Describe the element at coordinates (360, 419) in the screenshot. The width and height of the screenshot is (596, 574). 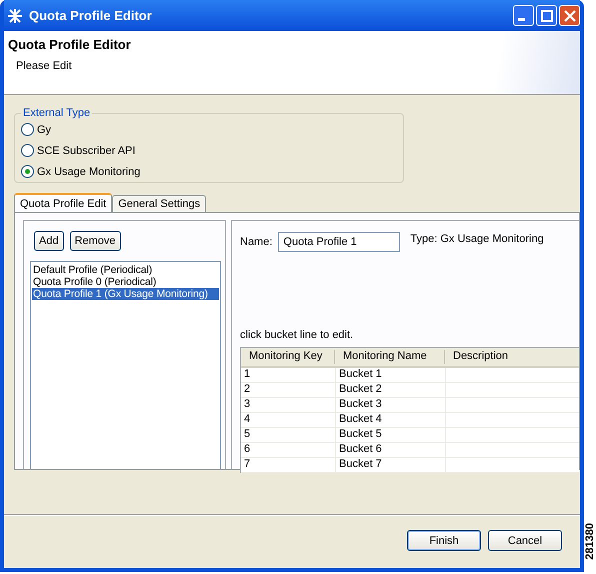
I see `table-cell: Bucket 4` at that location.